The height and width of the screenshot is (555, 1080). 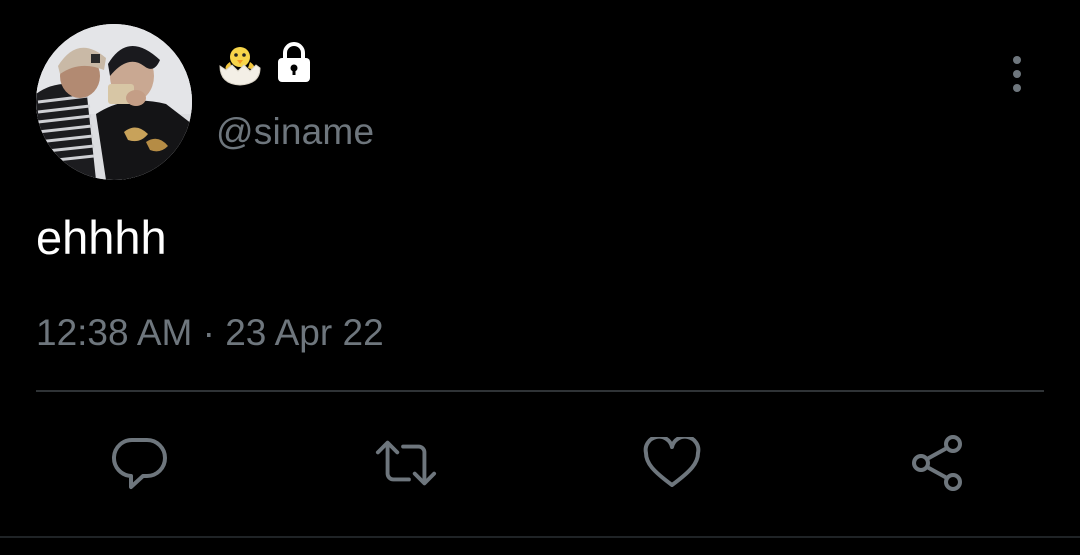 I want to click on heart-icon, so click(x=672, y=462).